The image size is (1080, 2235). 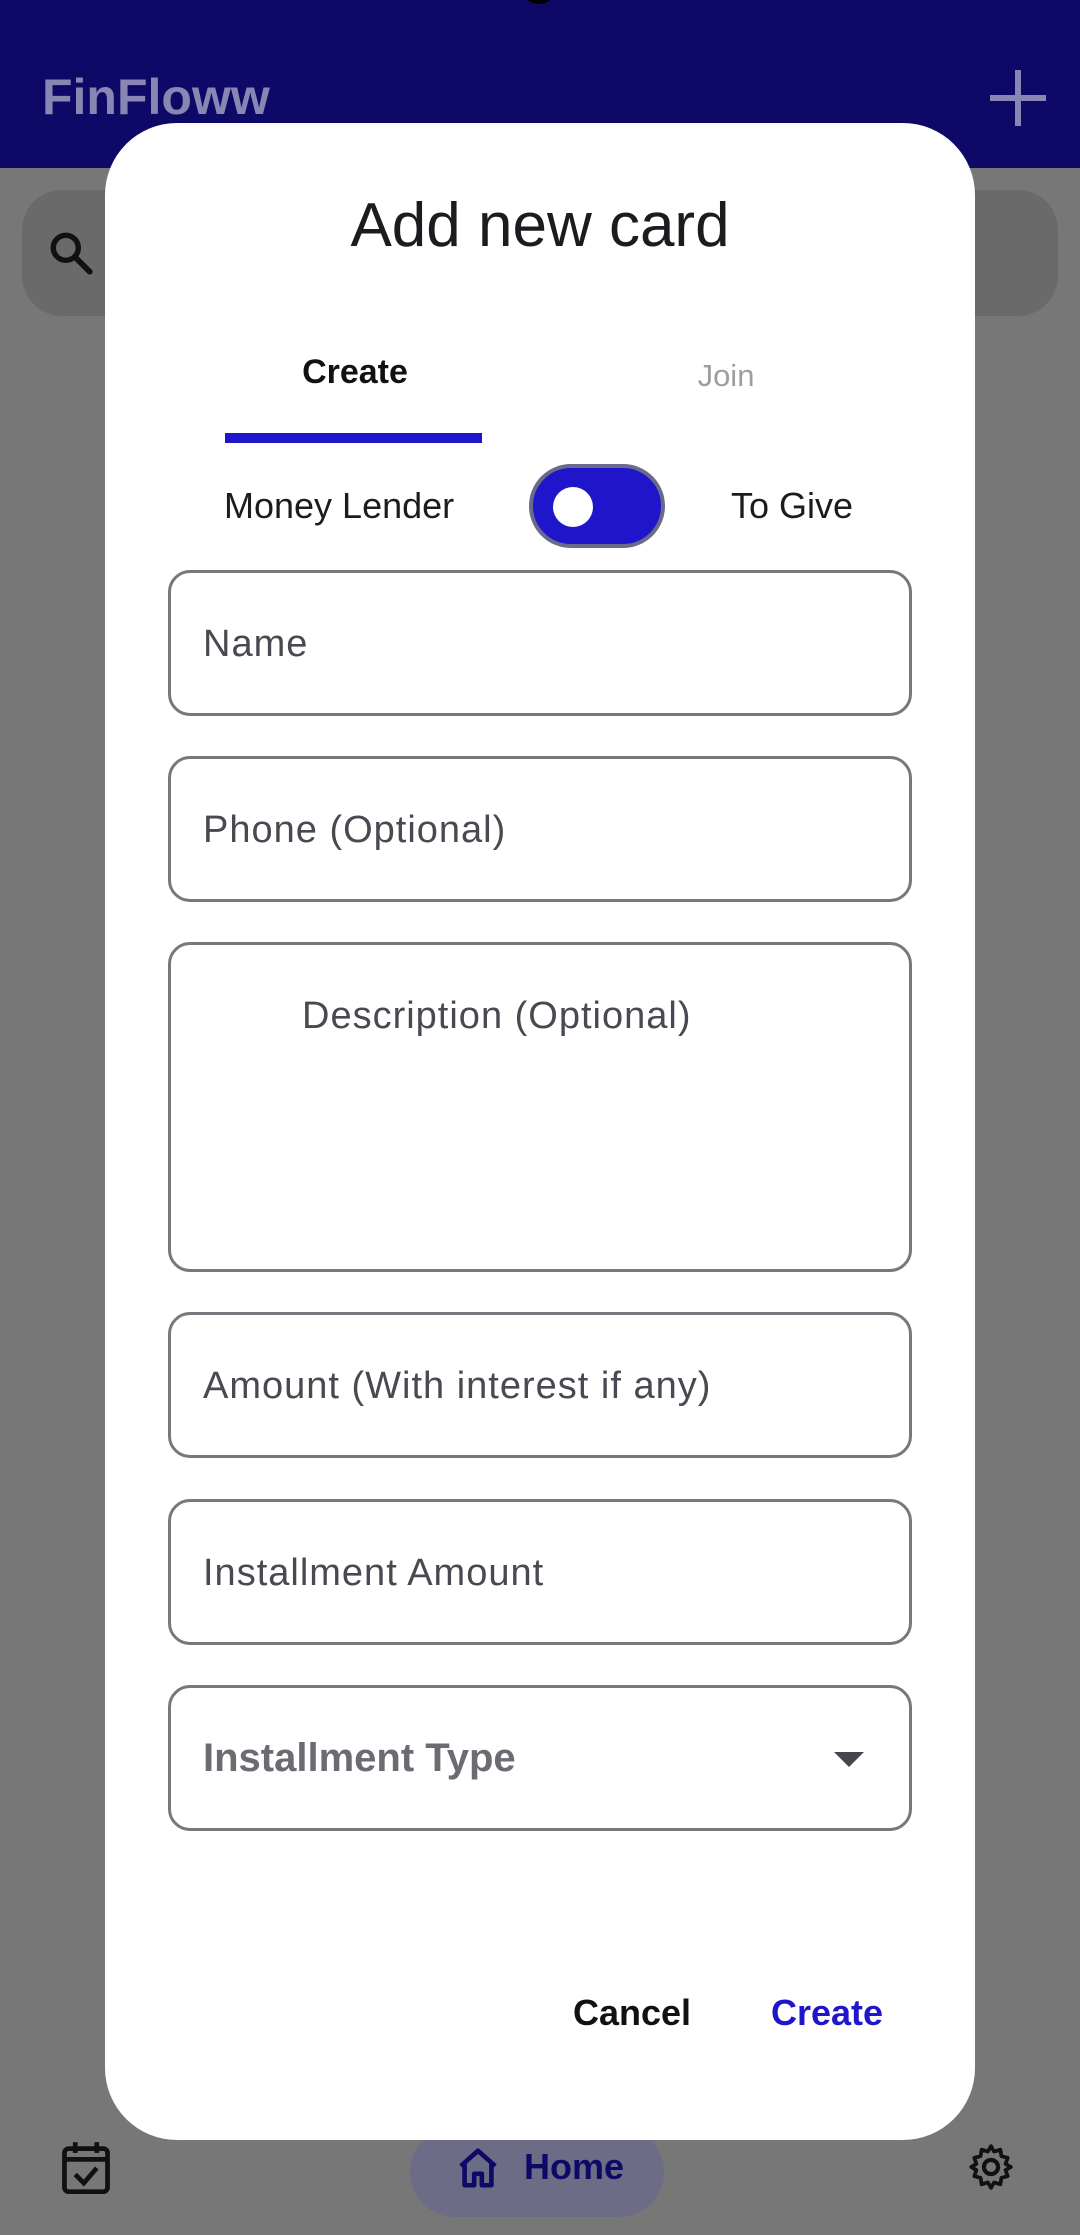 What do you see at coordinates (1018, 98) in the screenshot?
I see `add-icon` at bounding box center [1018, 98].